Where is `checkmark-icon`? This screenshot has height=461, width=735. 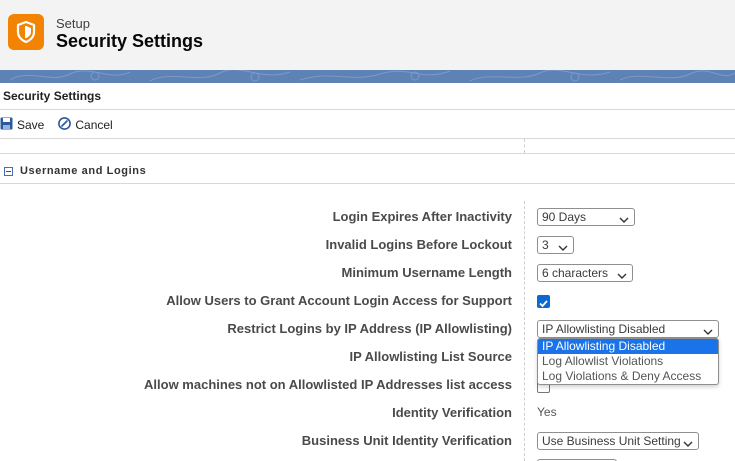 checkmark-icon is located at coordinates (543, 304).